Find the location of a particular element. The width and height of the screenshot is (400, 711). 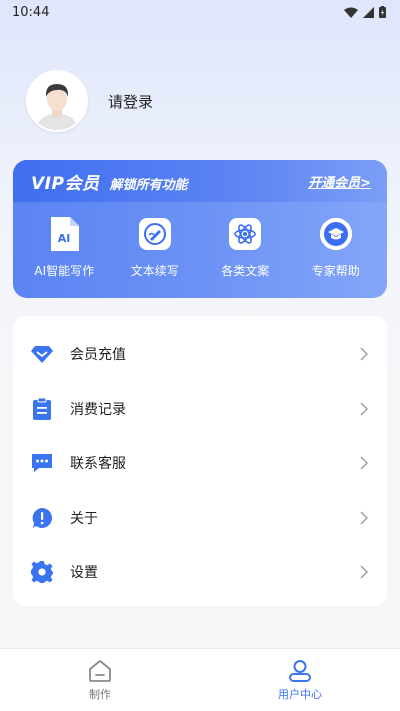

menu-item-recharge: 会员充值 is located at coordinates (200, 354).